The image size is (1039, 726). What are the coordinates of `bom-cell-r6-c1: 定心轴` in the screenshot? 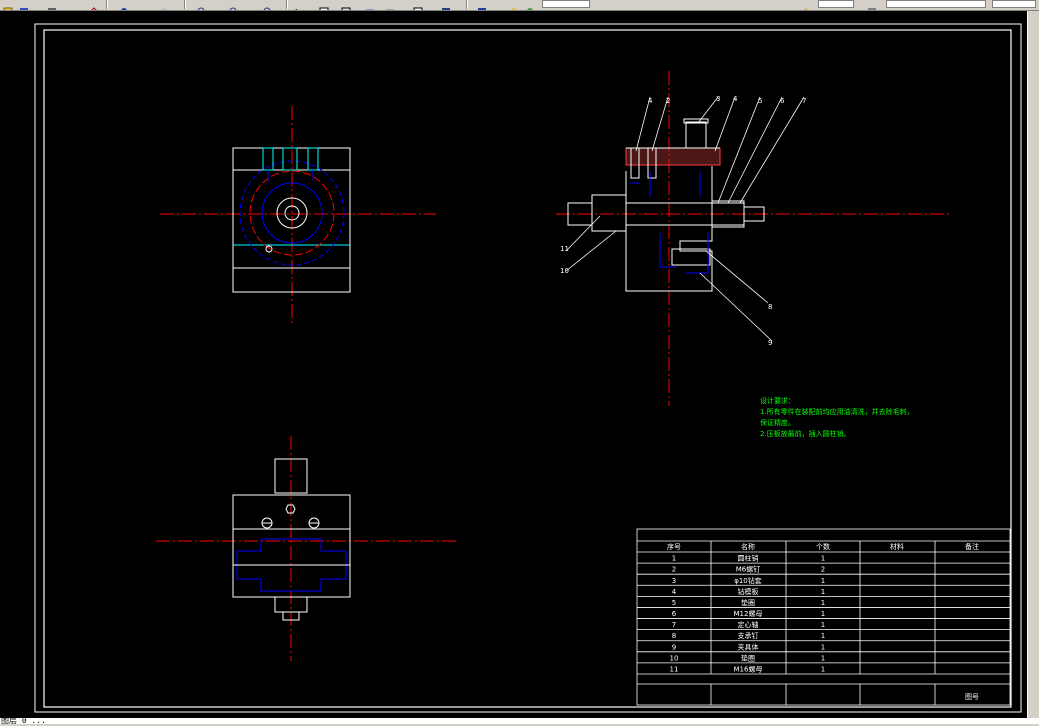 It's located at (748, 624).